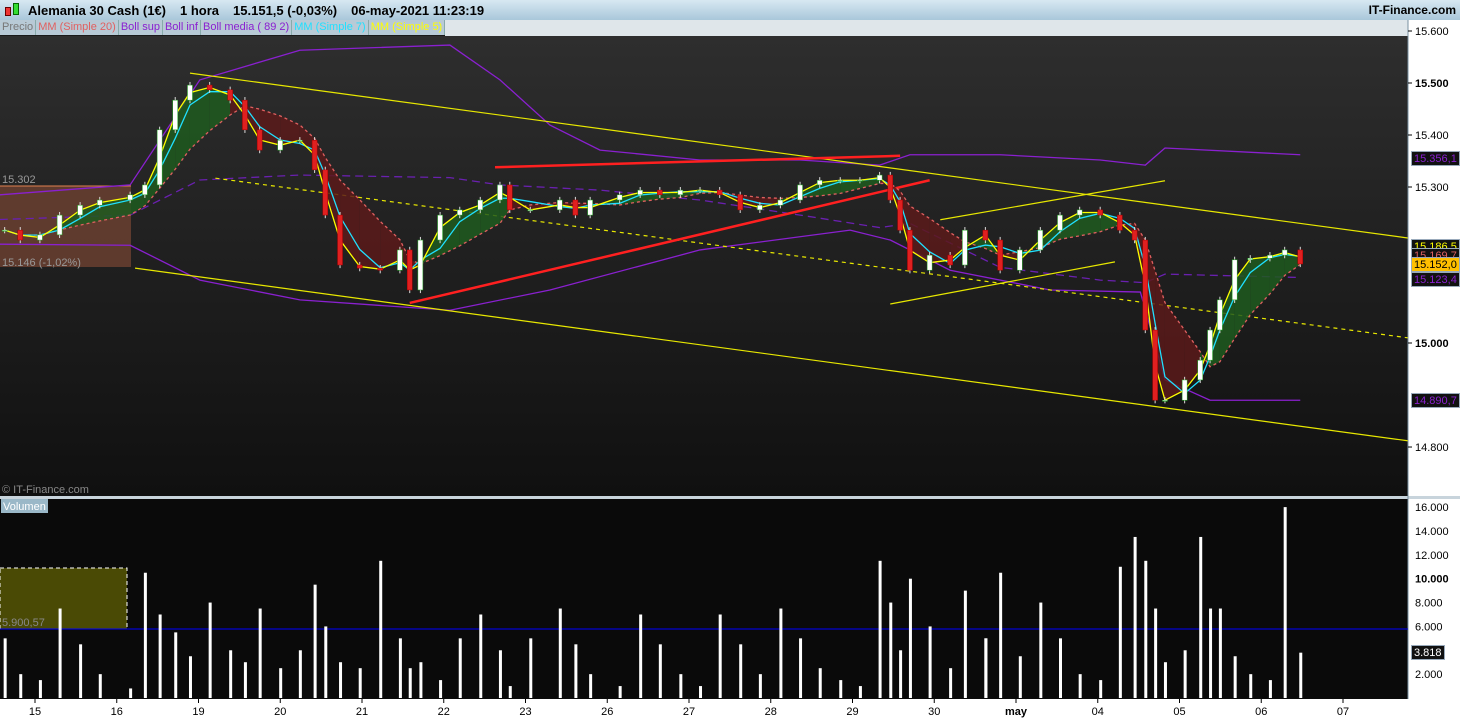 This screenshot has width=1460, height=720. I want to click on x-tick-label: 07, so click(1343, 712).